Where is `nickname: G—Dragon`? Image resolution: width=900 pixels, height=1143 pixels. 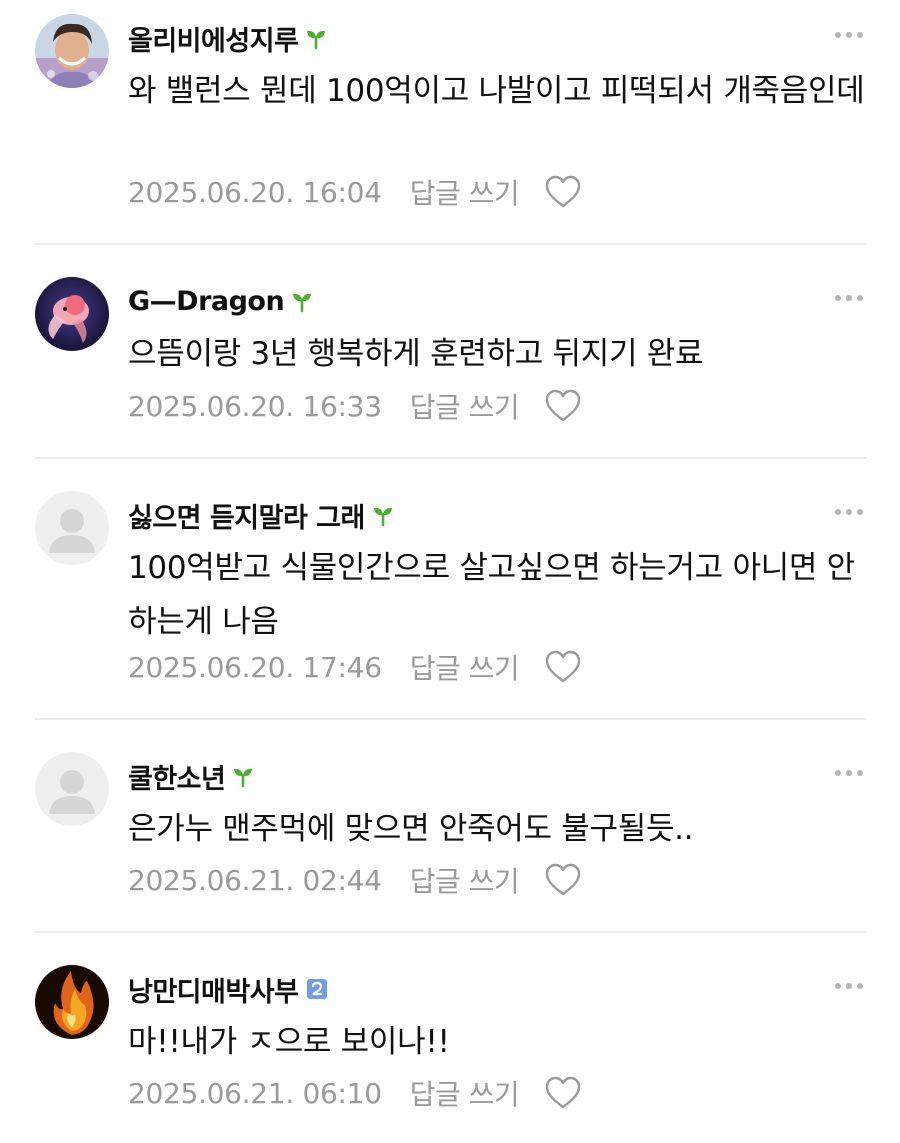 nickname: G—Dragon is located at coordinates (206, 301).